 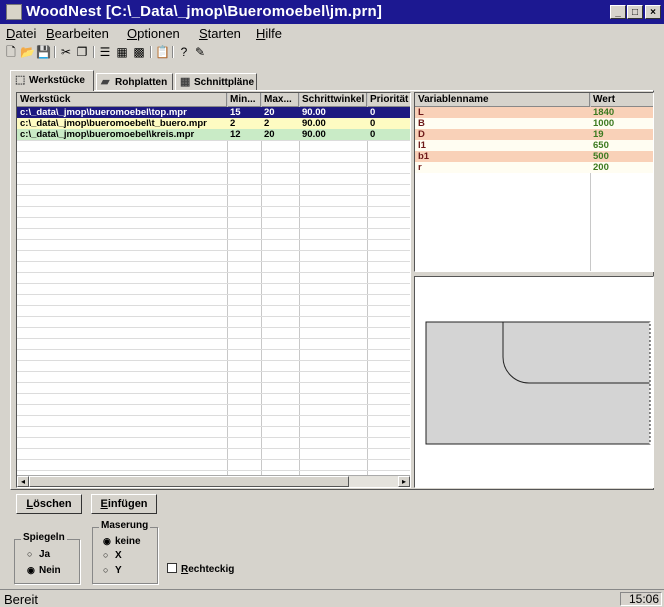 What do you see at coordinates (333, 100) in the screenshot?
I see `column-schrittwinkel: Schrittwinkel` at bounding box center [333, 100].